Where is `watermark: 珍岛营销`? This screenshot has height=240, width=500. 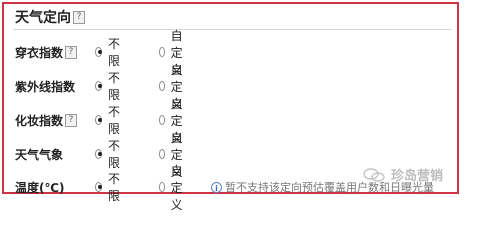
watermark: 珍岛营销 is located at coordinates (403, 174).